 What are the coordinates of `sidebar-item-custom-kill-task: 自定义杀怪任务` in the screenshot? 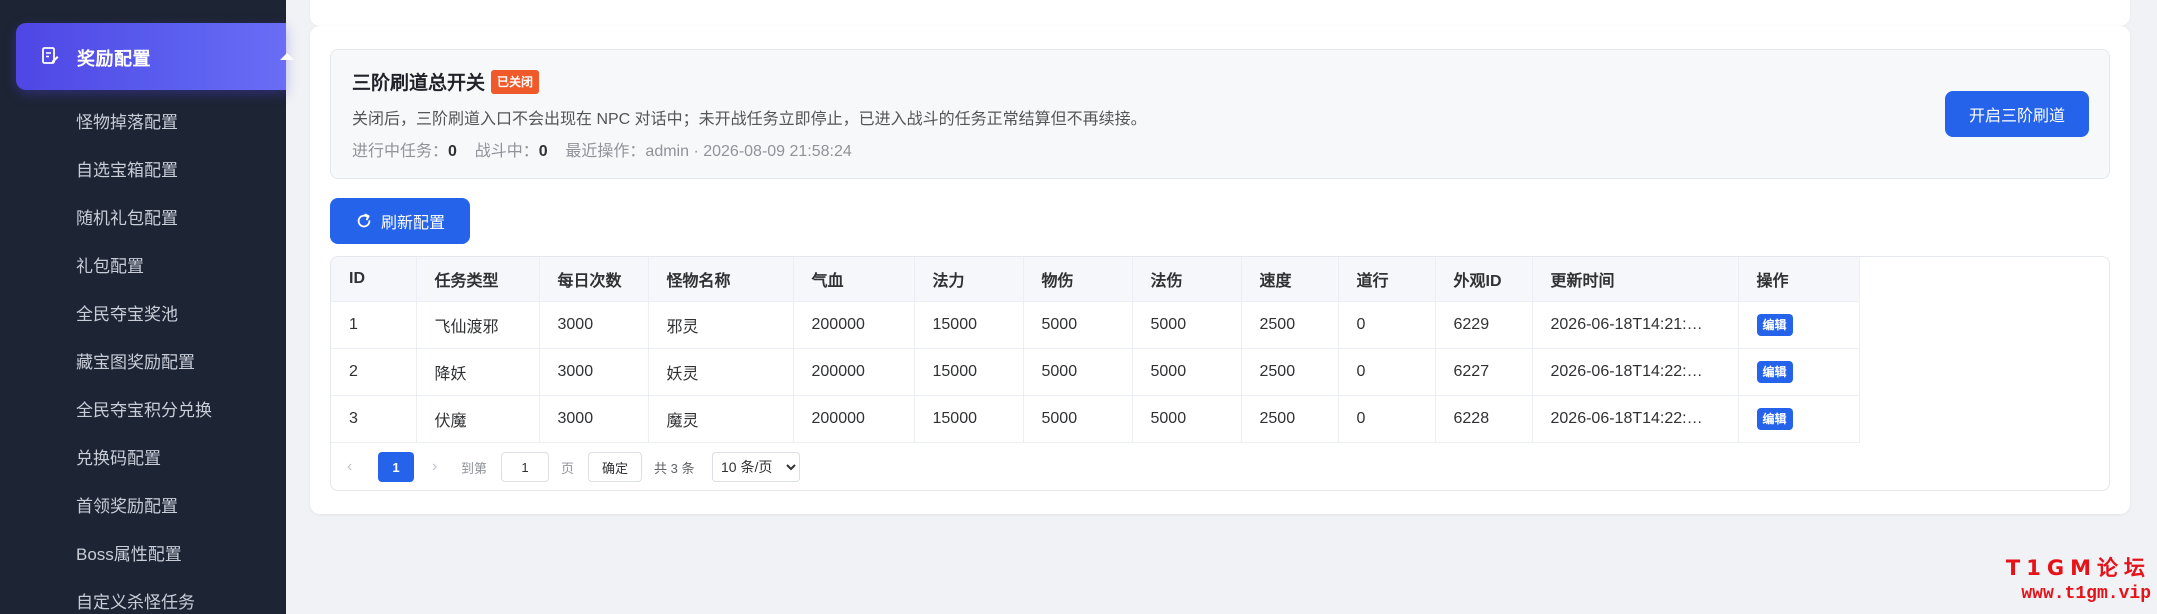 It's located at (135, 600).